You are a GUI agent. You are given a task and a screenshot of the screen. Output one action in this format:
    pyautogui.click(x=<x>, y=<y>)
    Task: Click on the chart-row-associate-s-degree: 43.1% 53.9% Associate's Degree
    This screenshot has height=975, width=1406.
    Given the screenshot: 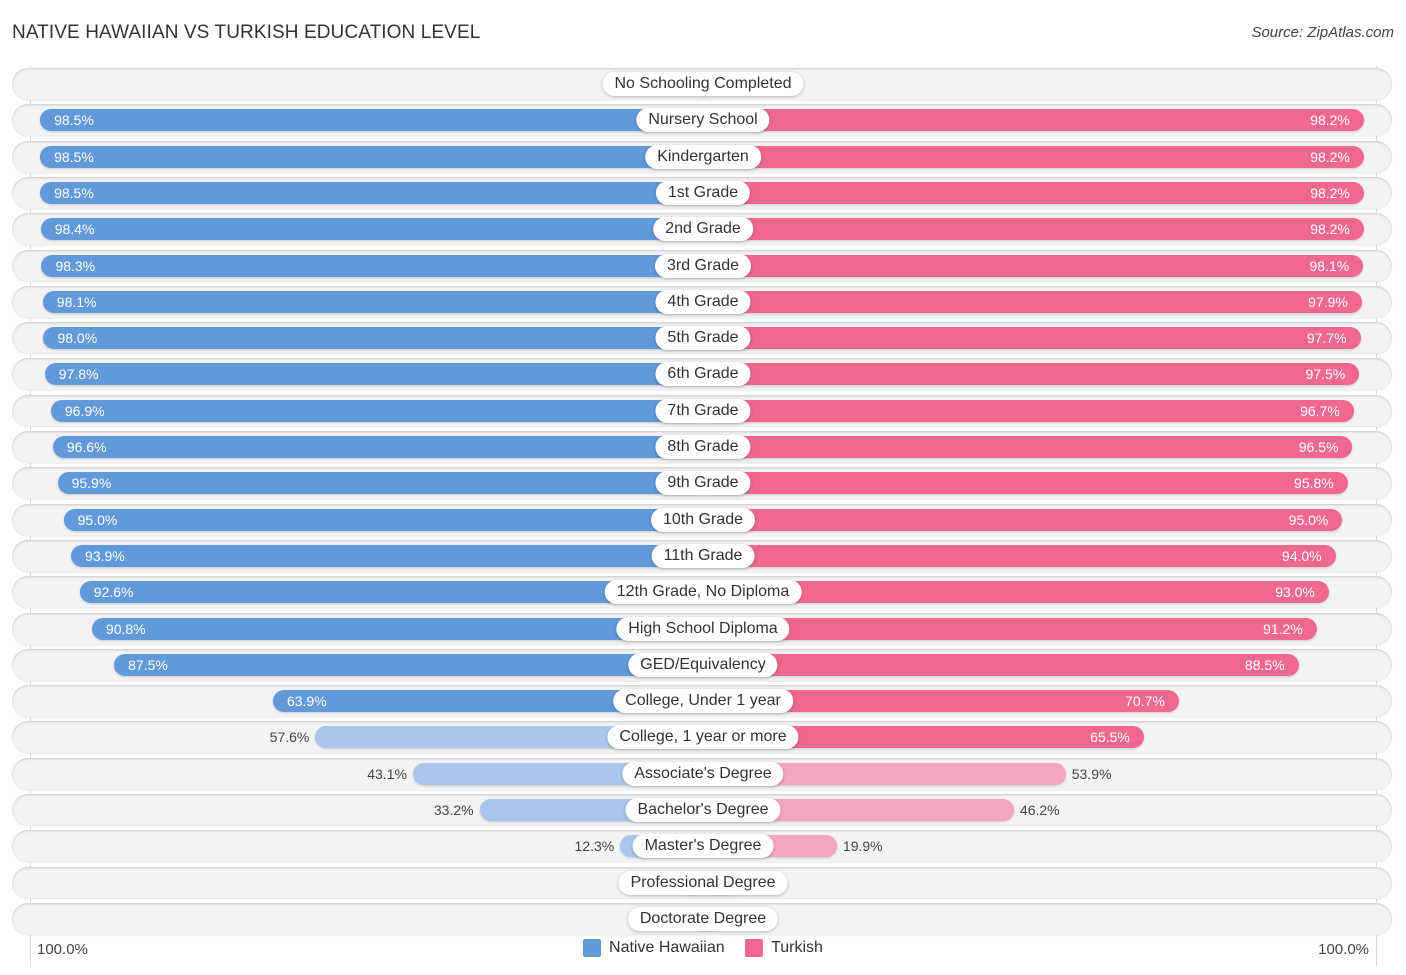 What is the action you would take?
    pyautogui.click(x=702, y=773)
    